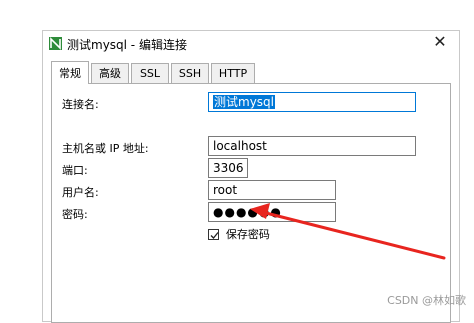 The height and width of the screenshot is (323, 474). What do you see at coordinates (244, 102) in the screenshot?
I see `connection-name-value: 测试mysql` at bounding box center [244, 102].